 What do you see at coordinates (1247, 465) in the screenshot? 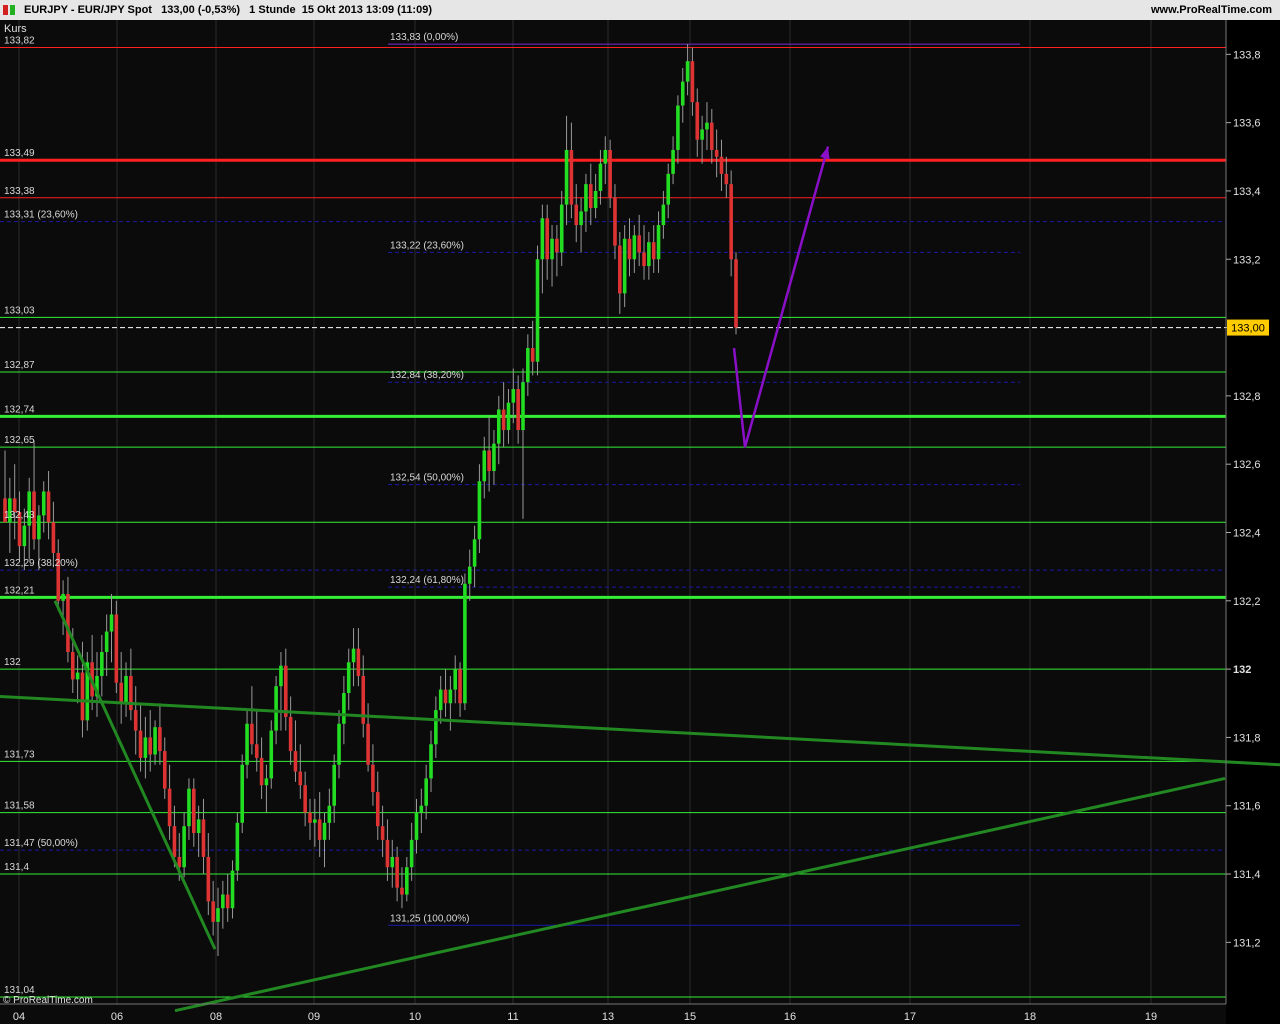
I see `y-tick-label: 132,6` at bounding box center [1247, 465].